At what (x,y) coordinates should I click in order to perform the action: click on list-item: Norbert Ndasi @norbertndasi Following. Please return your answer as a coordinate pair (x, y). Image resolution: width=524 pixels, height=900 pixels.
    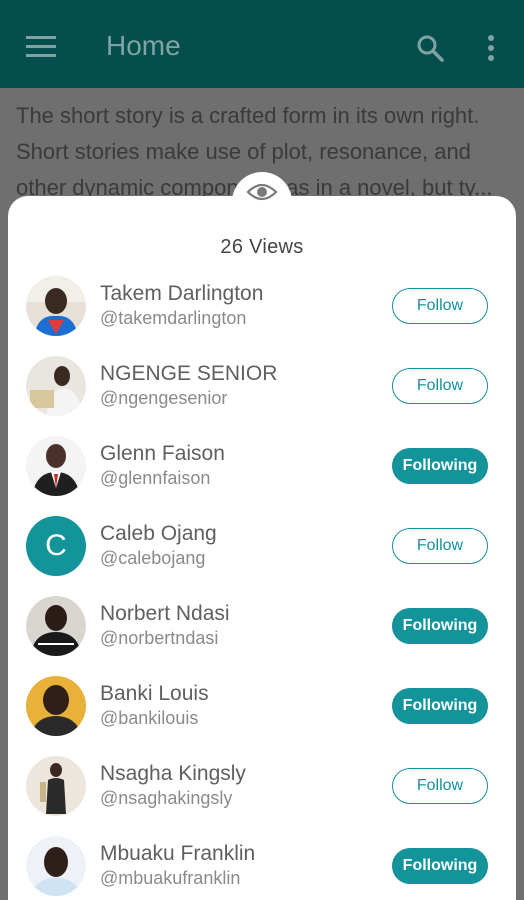
    Looking at the image, I should click on (262, 636).